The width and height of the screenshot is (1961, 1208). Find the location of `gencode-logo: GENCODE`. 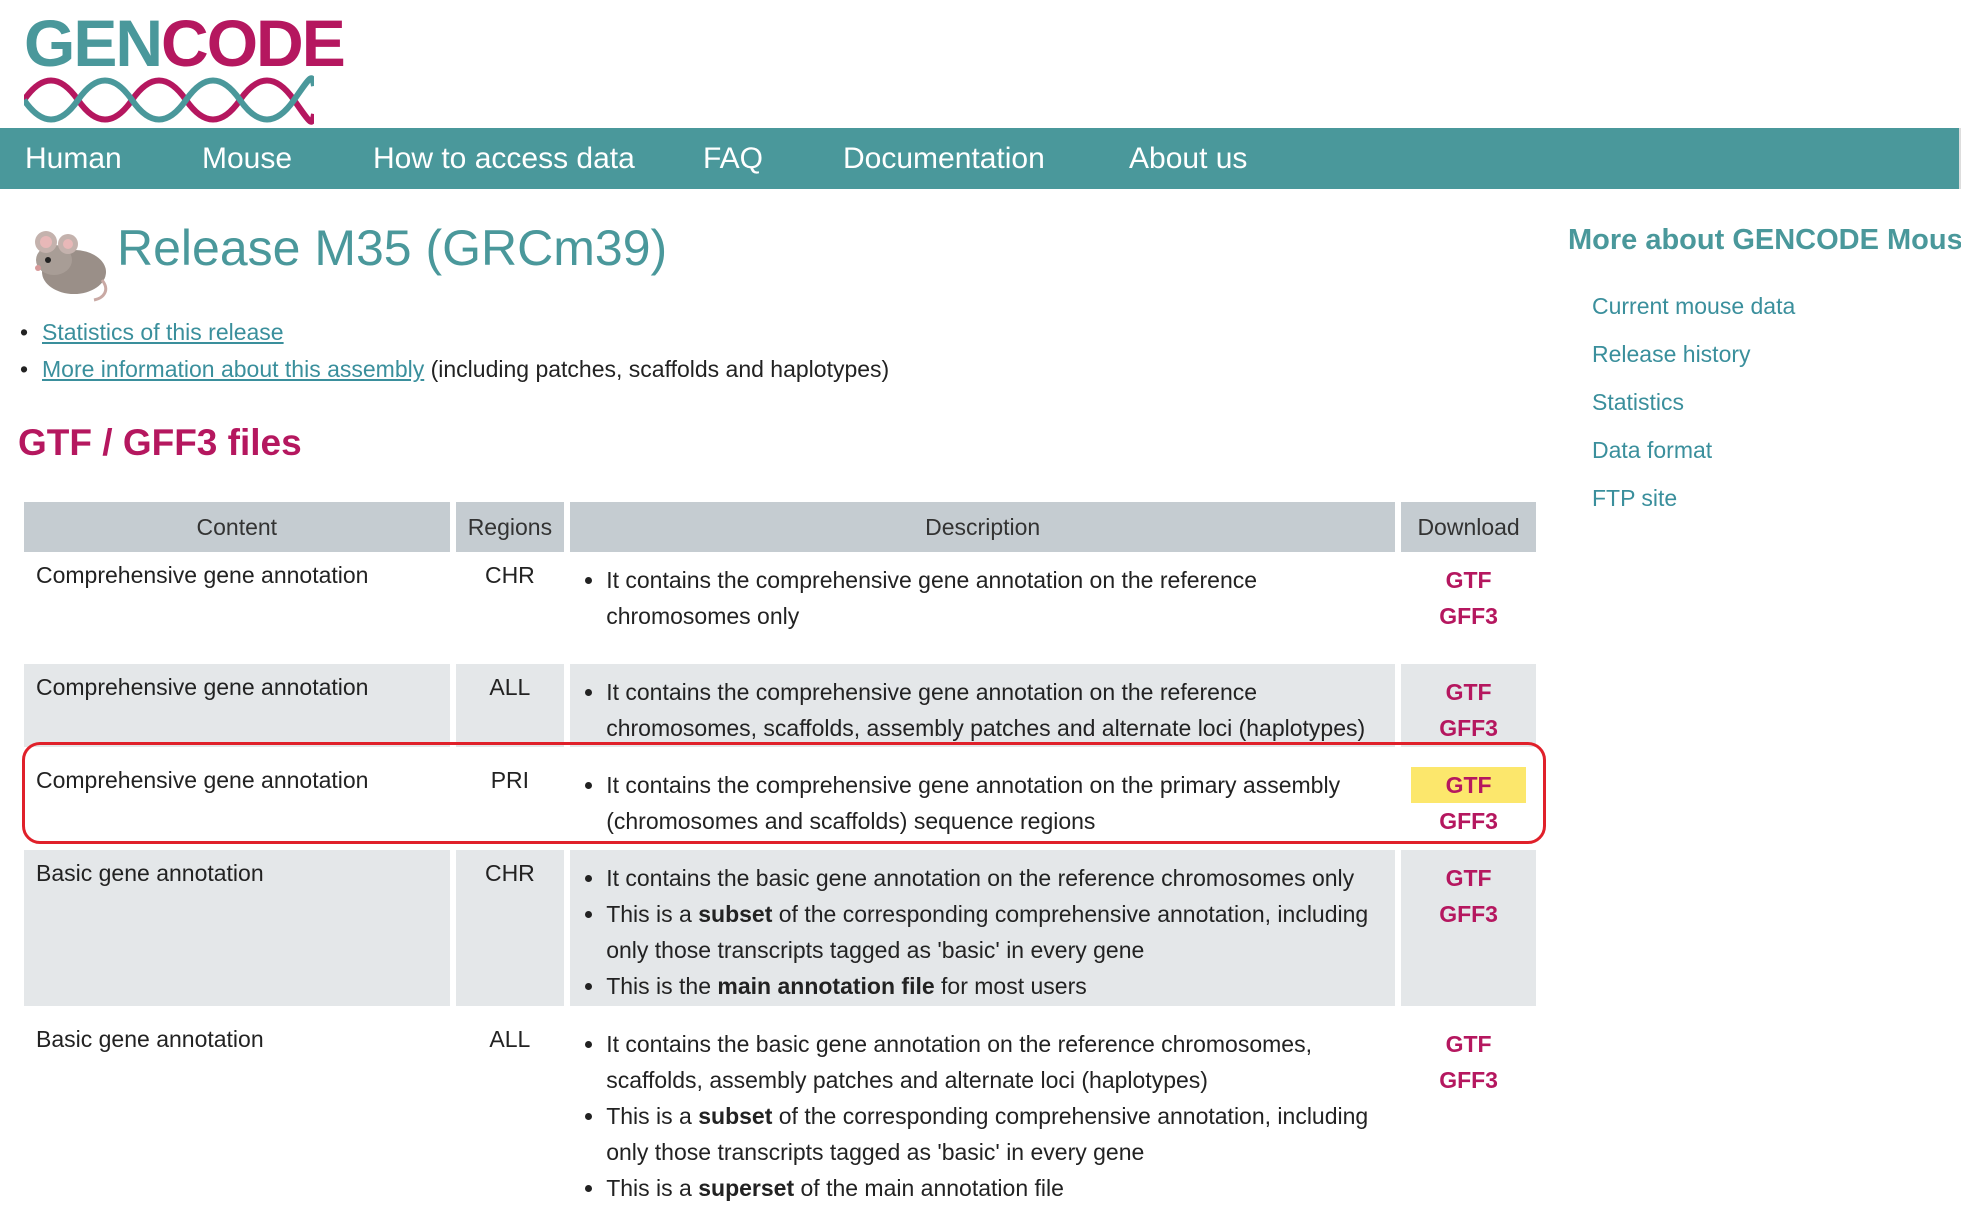

gencode-logo: GENCODE is located at coordinates (185, 67).